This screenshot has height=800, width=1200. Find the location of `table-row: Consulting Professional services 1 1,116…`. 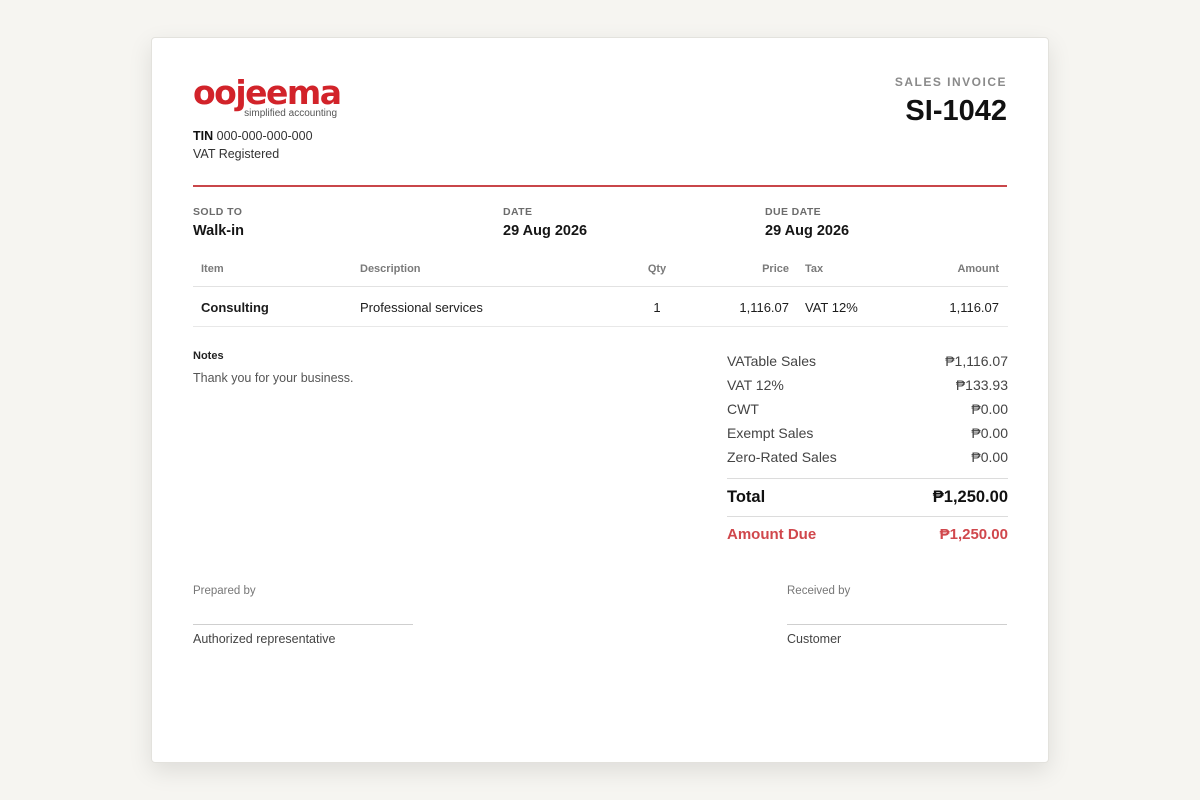

table-row: Consulting Professional services 1 1,116… is located at coordinates (600, 307).